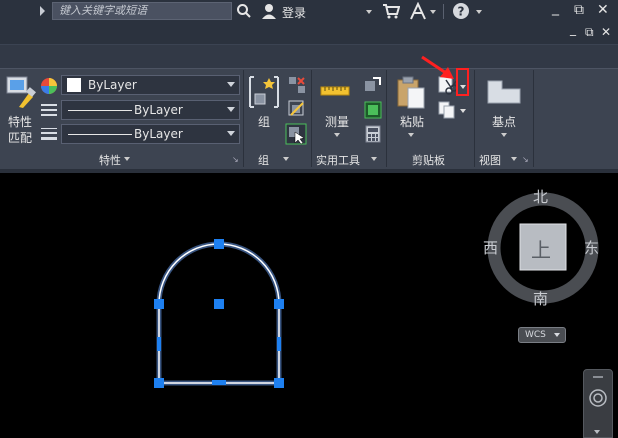  I want to click on help-icon: ?, so click(461, 11).